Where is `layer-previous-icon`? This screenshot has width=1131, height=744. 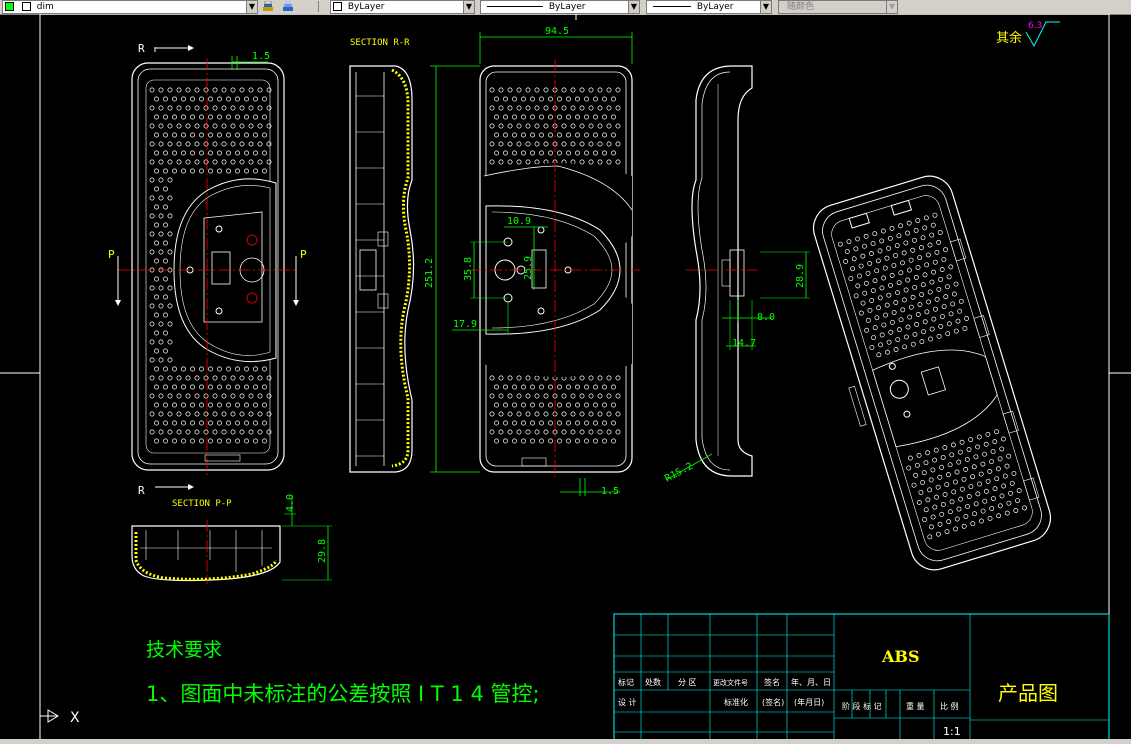 layer-previous-icon is located at coordinates (288, 6).